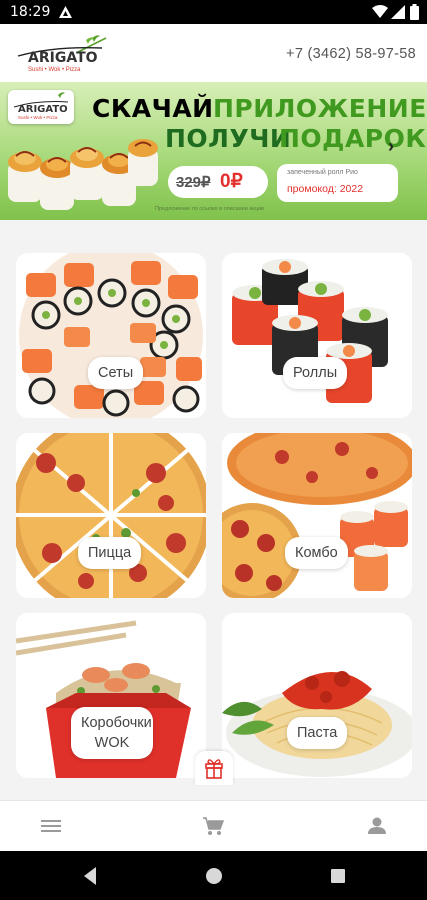 Image resolution: width=427 pixels, height=900 pixels. I want to click on category-card-sets: Сеты, so click(111, 335).